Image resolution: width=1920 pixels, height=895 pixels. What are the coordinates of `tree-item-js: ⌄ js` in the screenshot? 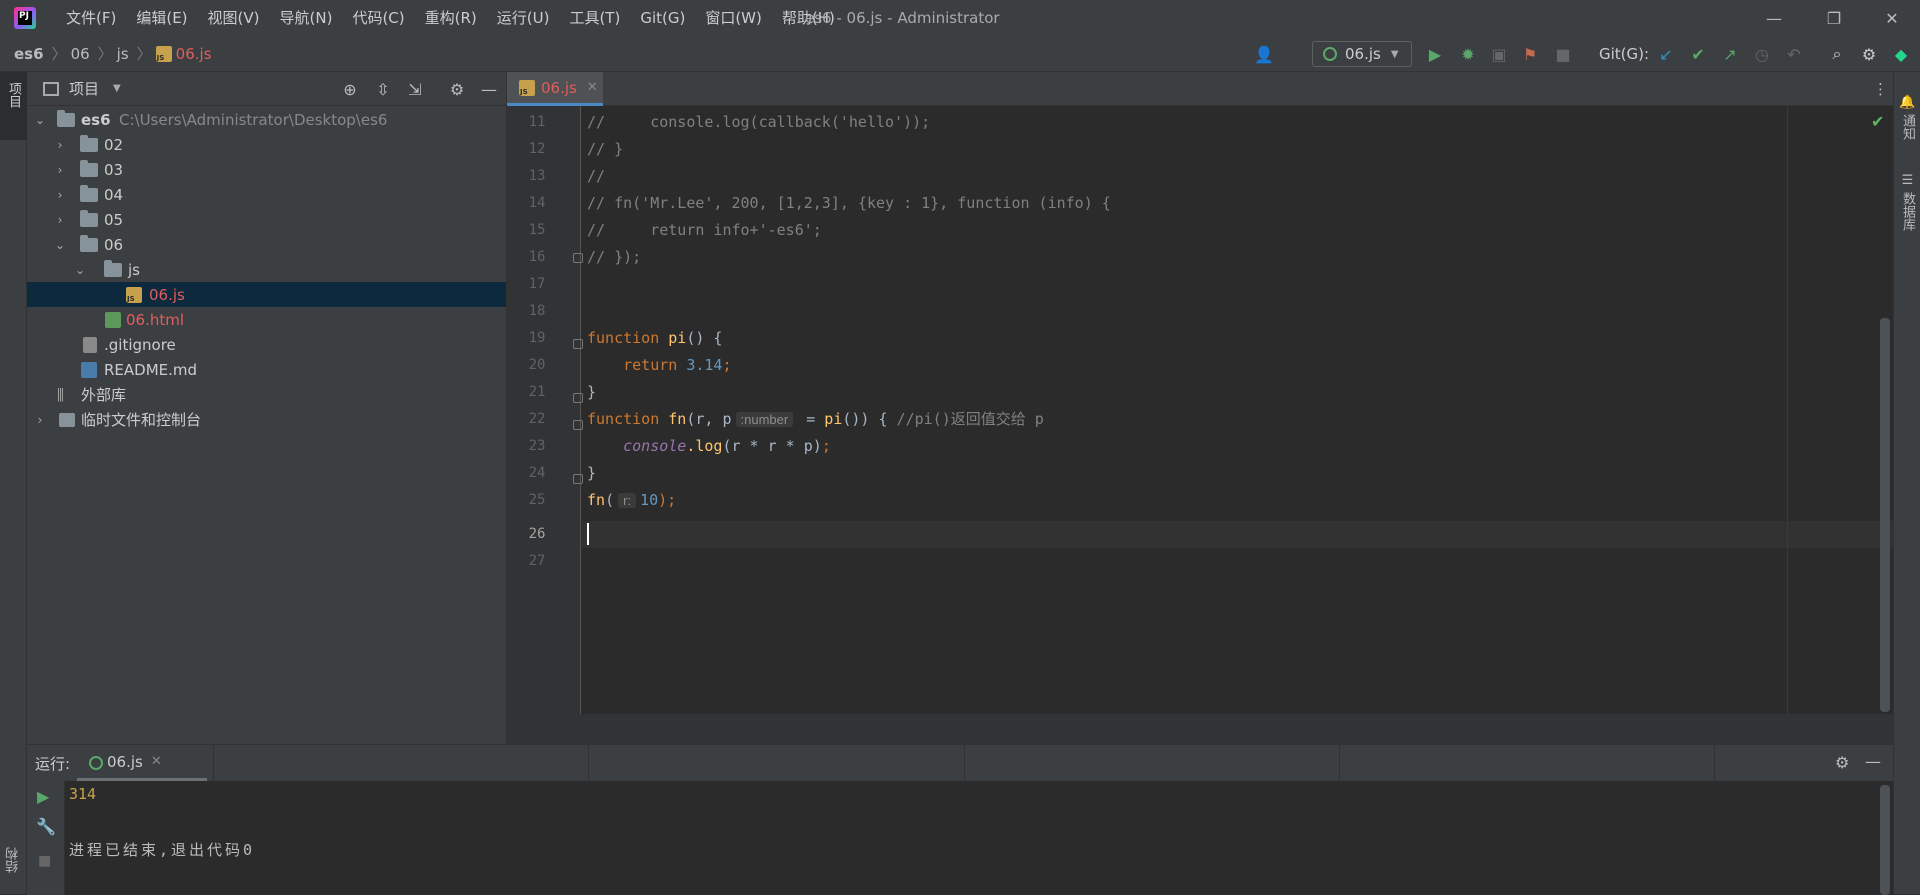 It's located at (266, 269).